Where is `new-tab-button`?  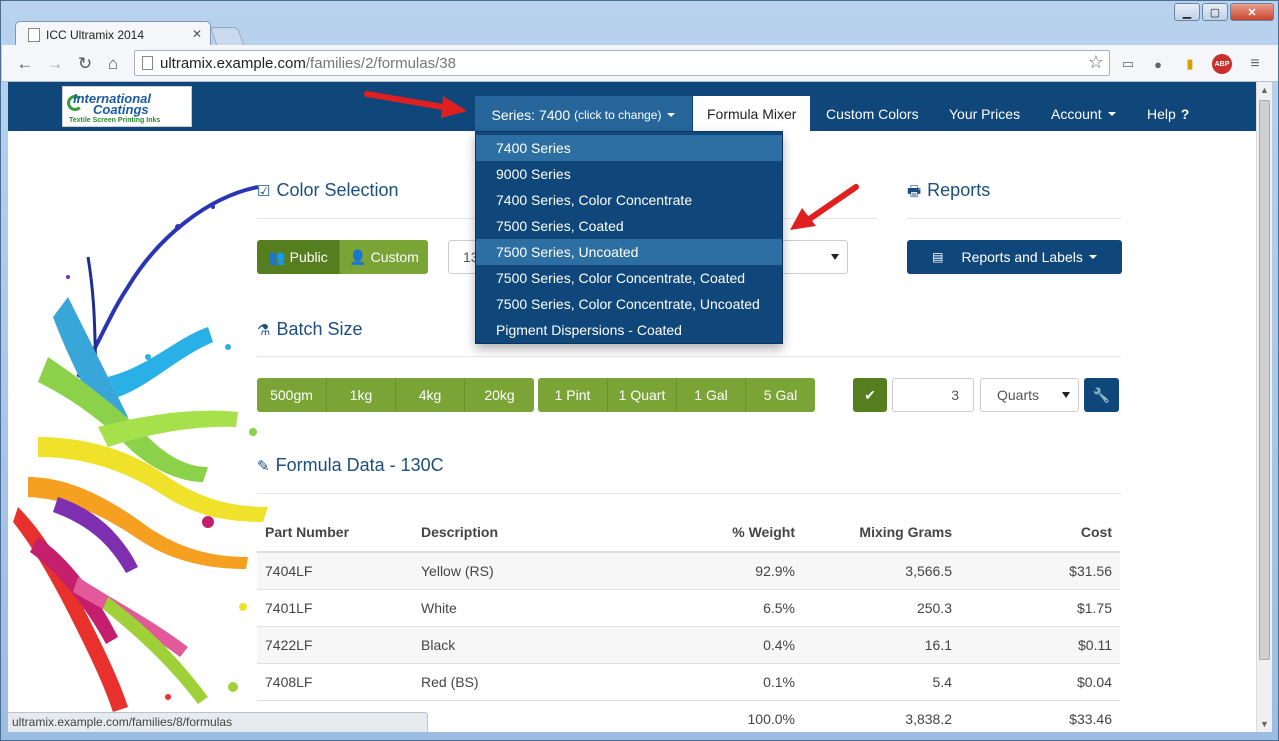
new-tab-button is located at coordinates (227, 36).